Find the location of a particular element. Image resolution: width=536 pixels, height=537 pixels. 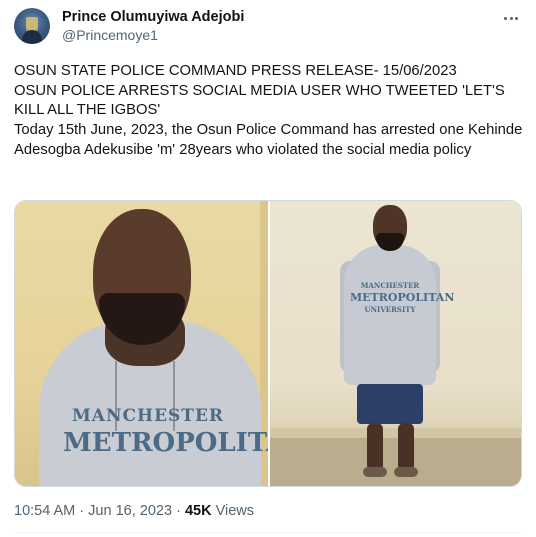

author-display-name: Prince Olumuyiwa Adejobi is located at coordinates (153, 17).